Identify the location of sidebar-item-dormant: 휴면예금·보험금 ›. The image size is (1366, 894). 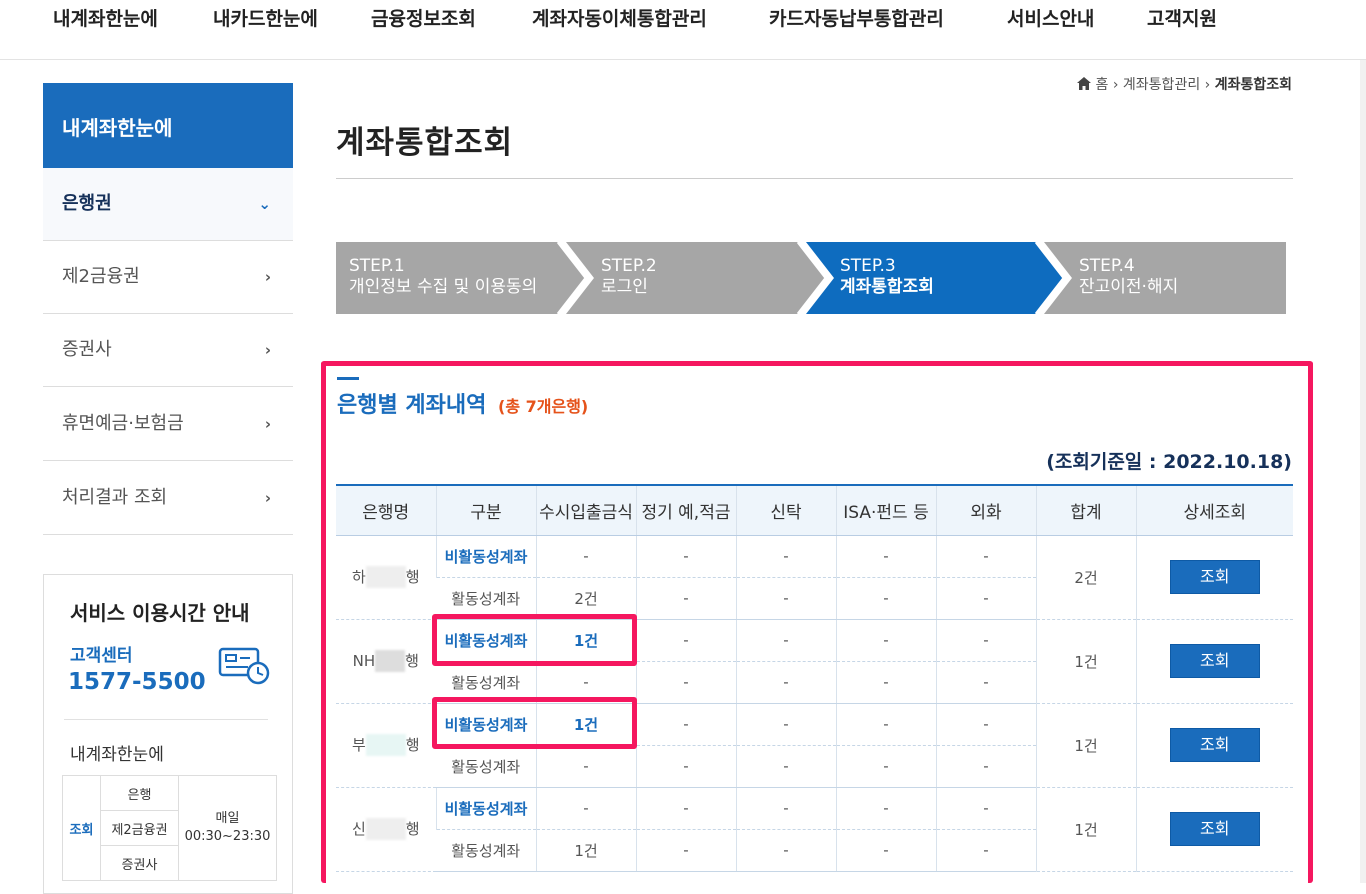
(168, 424).